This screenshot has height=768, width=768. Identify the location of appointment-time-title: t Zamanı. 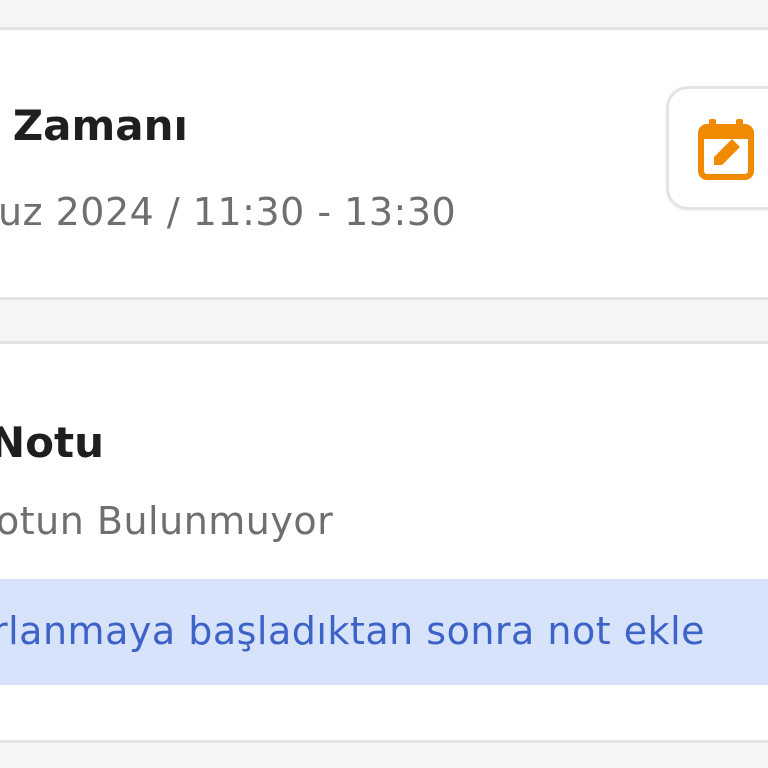
(94, 125).